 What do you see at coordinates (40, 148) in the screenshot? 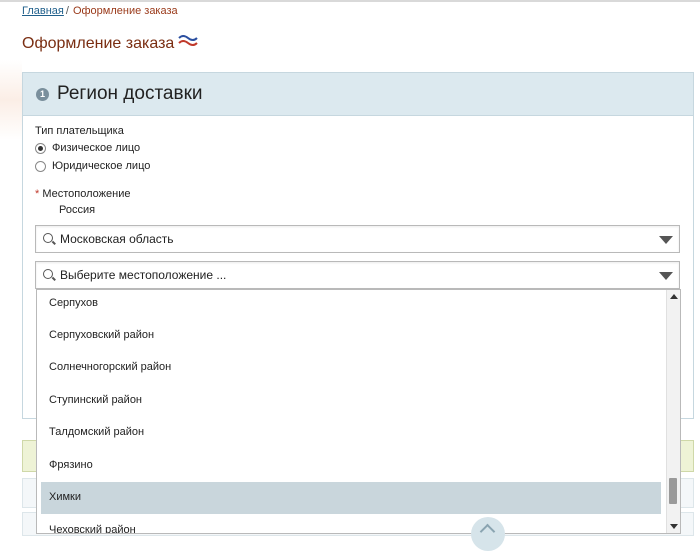
I see `radio-checked-icon` at bounding box center [40, 148].